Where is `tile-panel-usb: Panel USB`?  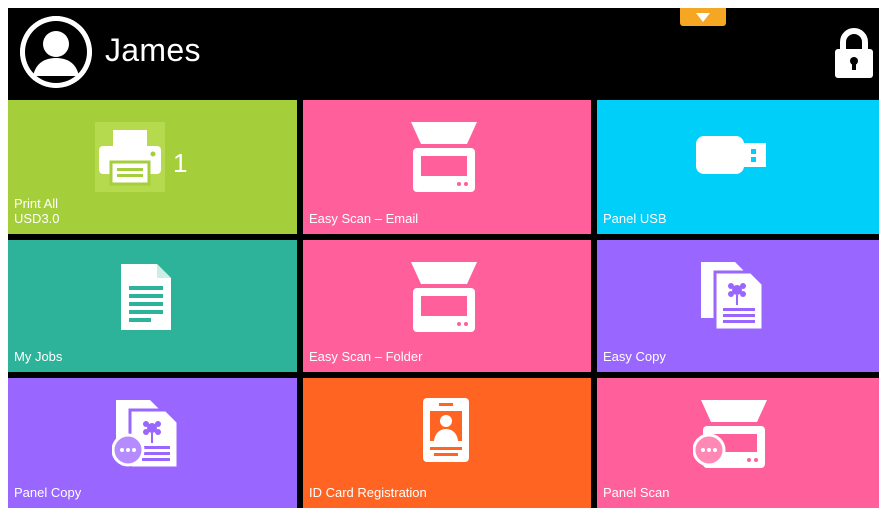 tile-panel-usb: Panel USB is located at coordinates (738, 167).